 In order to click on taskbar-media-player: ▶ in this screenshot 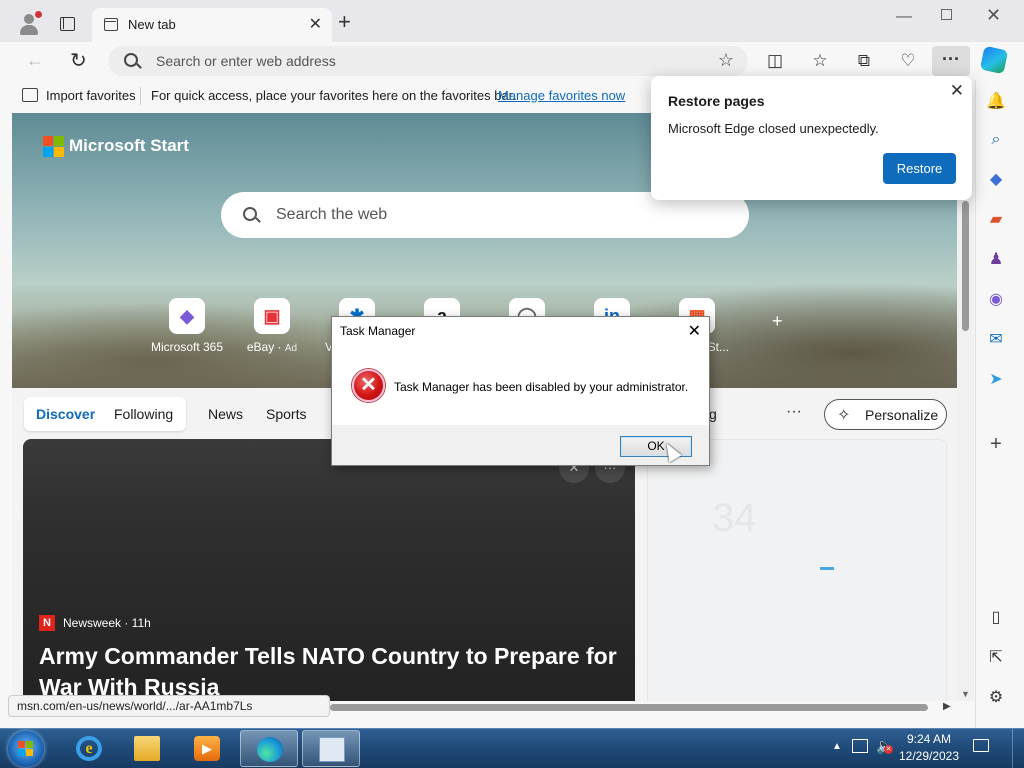, I will do `click(207, 748)`.